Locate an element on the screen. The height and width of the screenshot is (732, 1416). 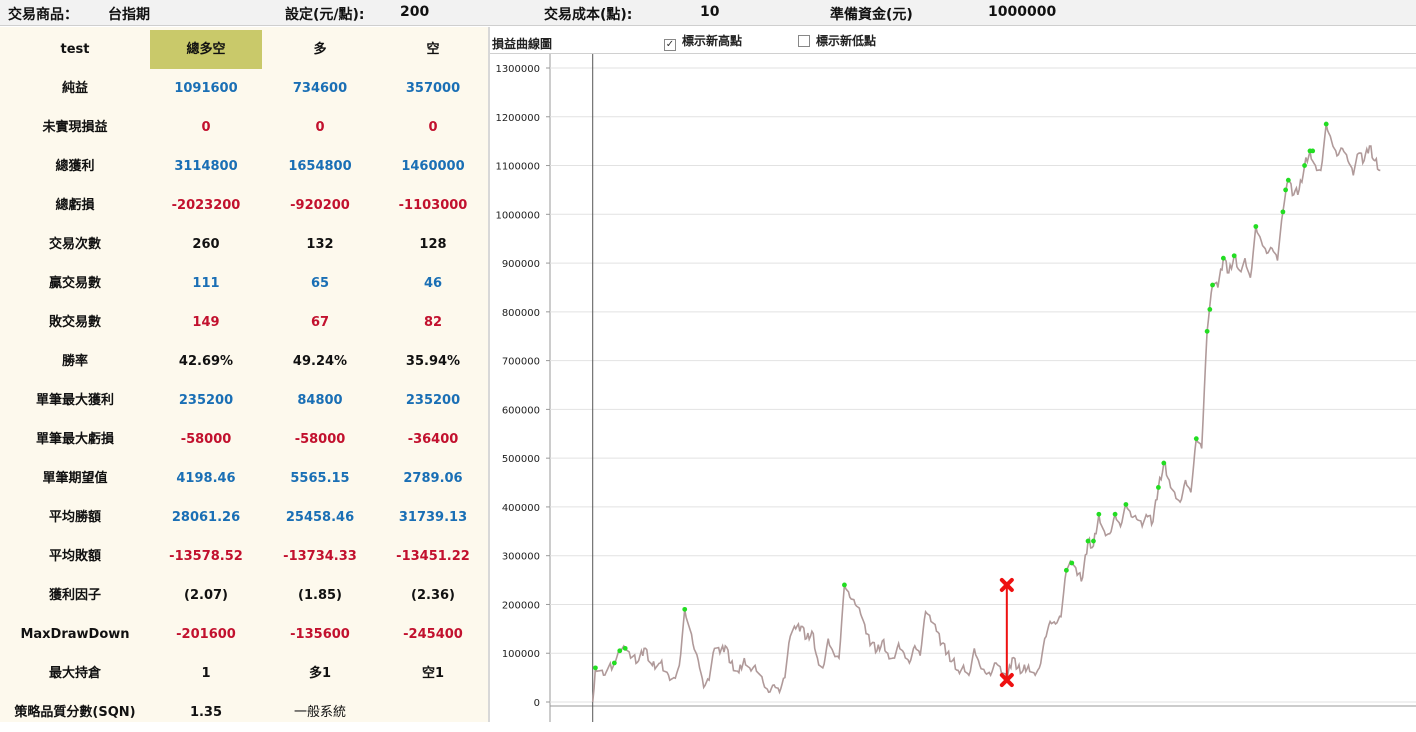
new-low-checkbox: 標示新低點 is located at coordinates (837, 40).